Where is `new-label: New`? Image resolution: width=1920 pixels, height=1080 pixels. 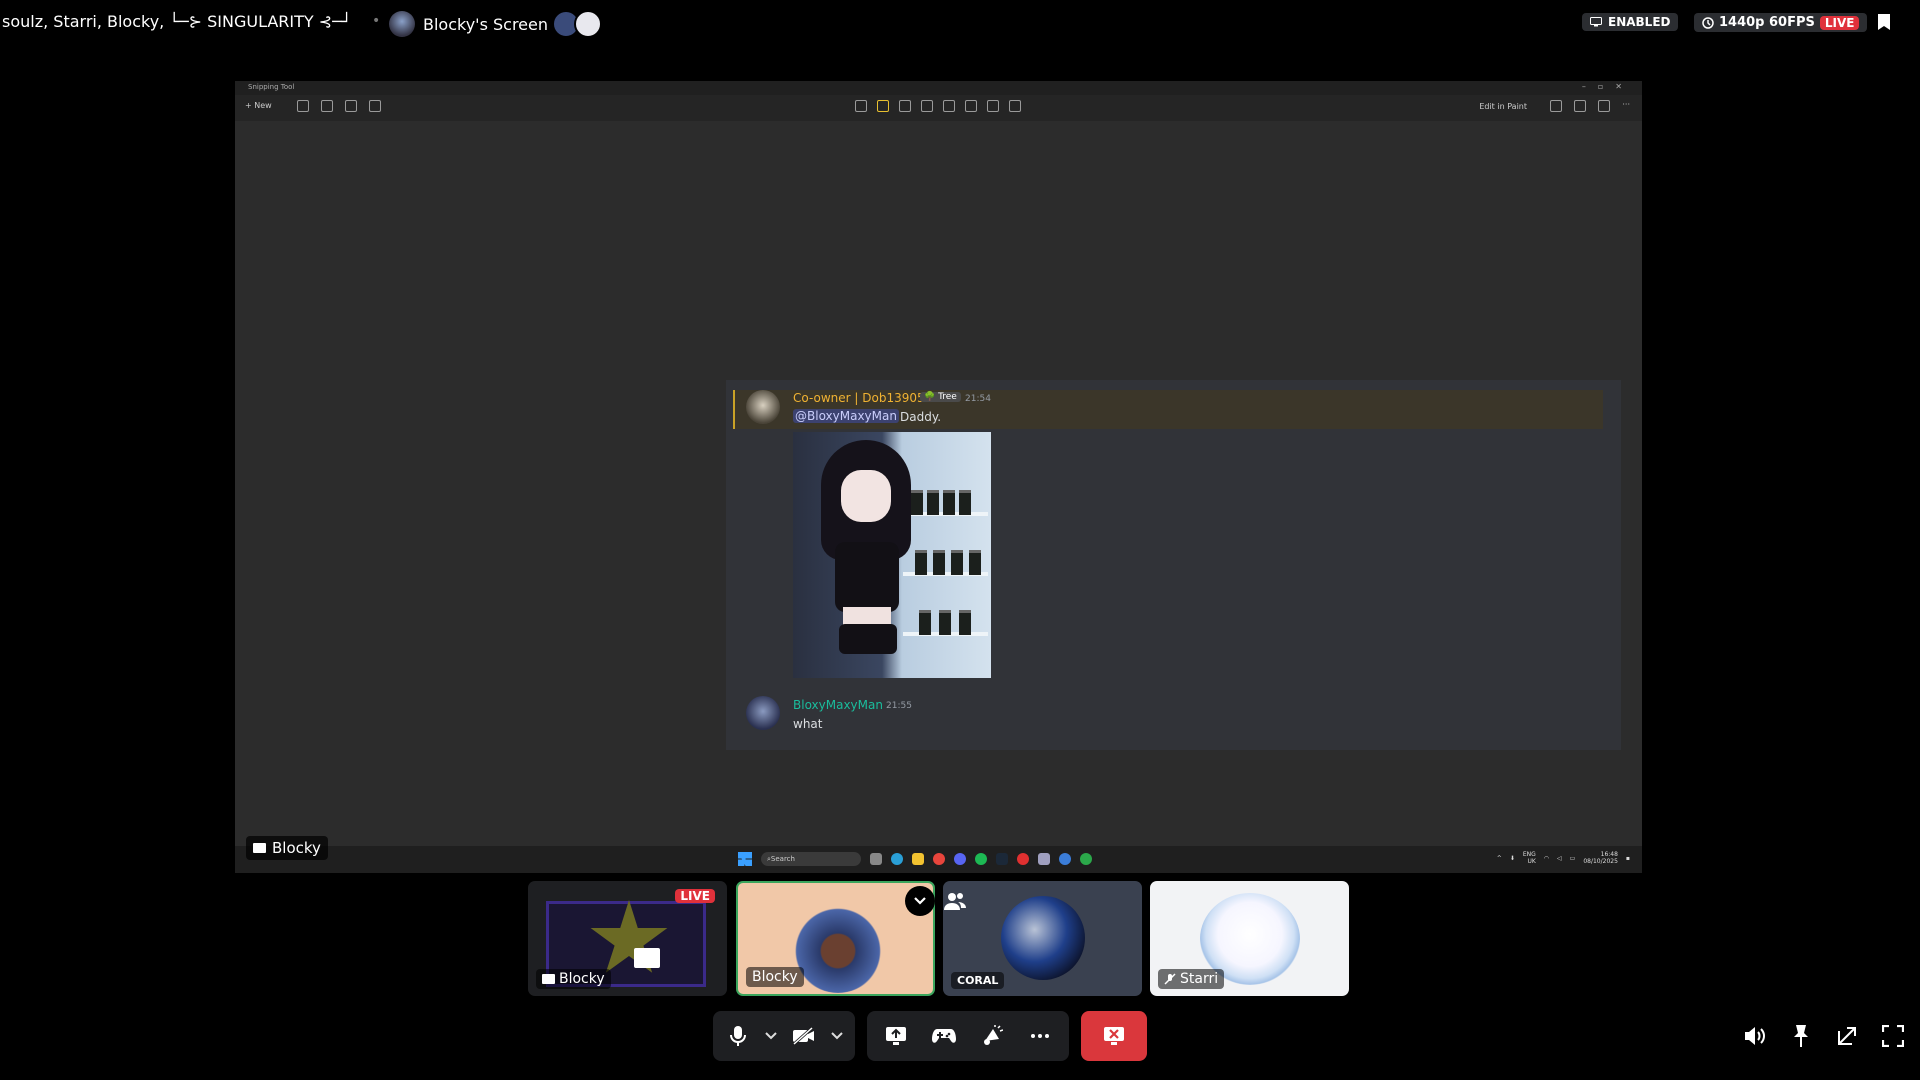 new-label: New is located at coordinates (263, 105).